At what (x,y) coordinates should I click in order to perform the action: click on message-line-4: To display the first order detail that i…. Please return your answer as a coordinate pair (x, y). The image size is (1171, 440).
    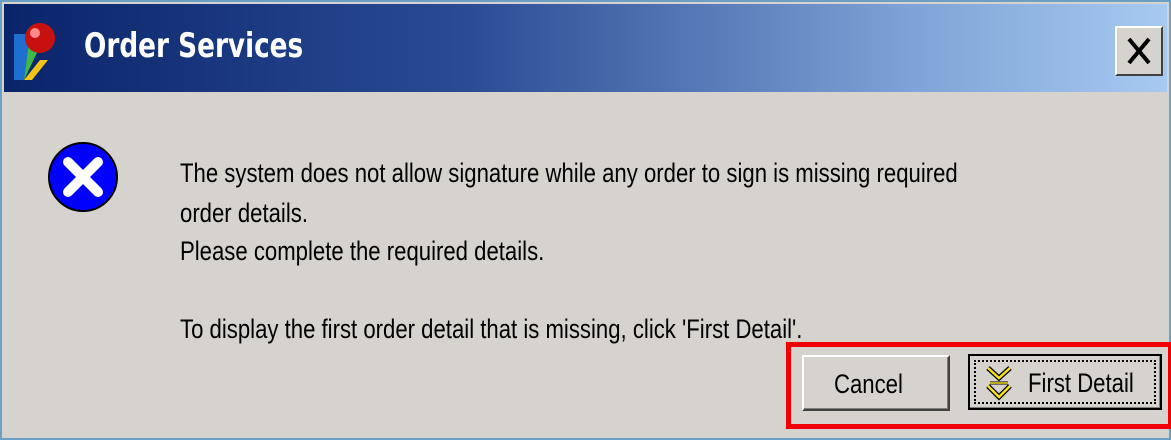
    Looking at the image, I should click on (491, 329).